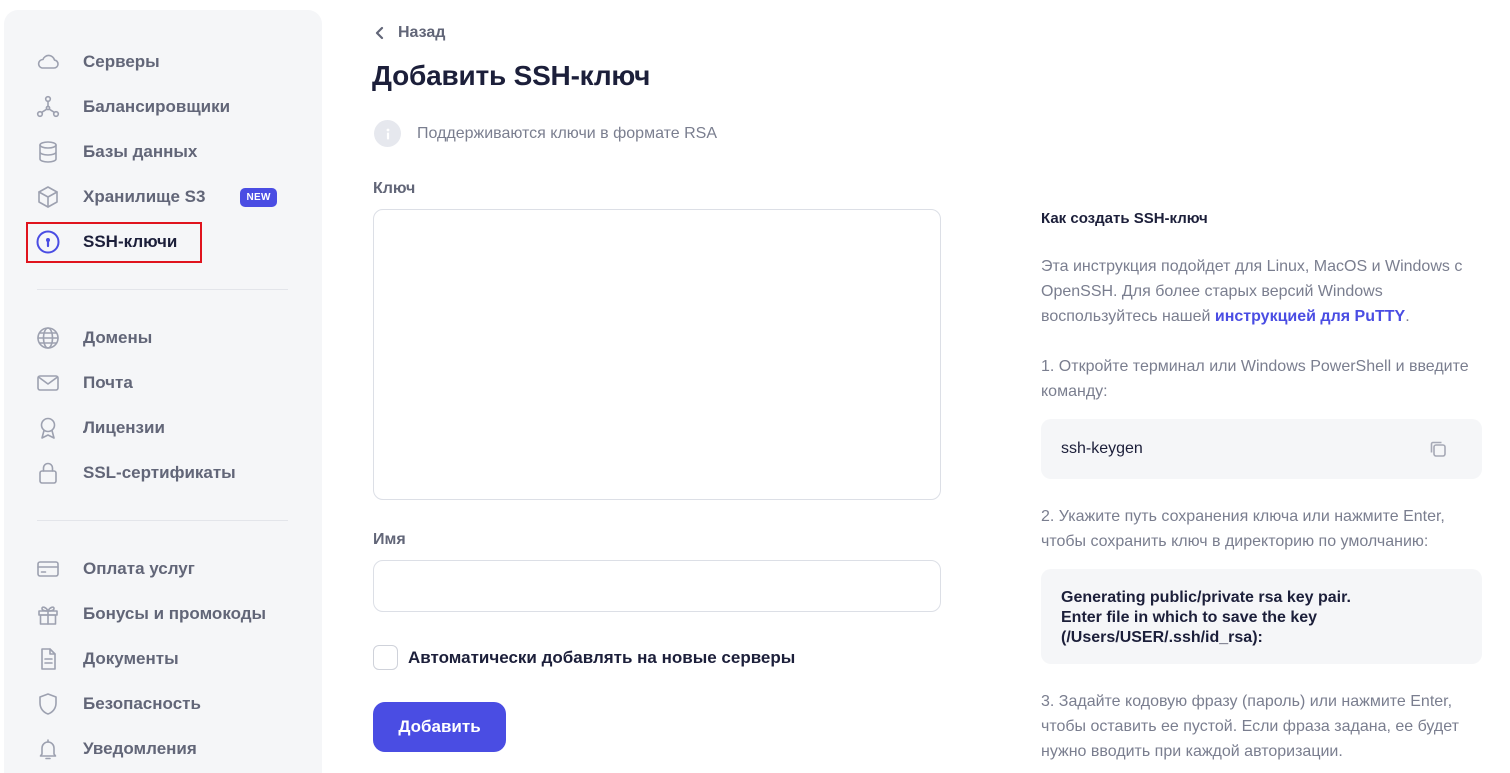 The height and width of the screenshot is (773, 1510). I want to click on add-button: Добавить, so click(439, 727).